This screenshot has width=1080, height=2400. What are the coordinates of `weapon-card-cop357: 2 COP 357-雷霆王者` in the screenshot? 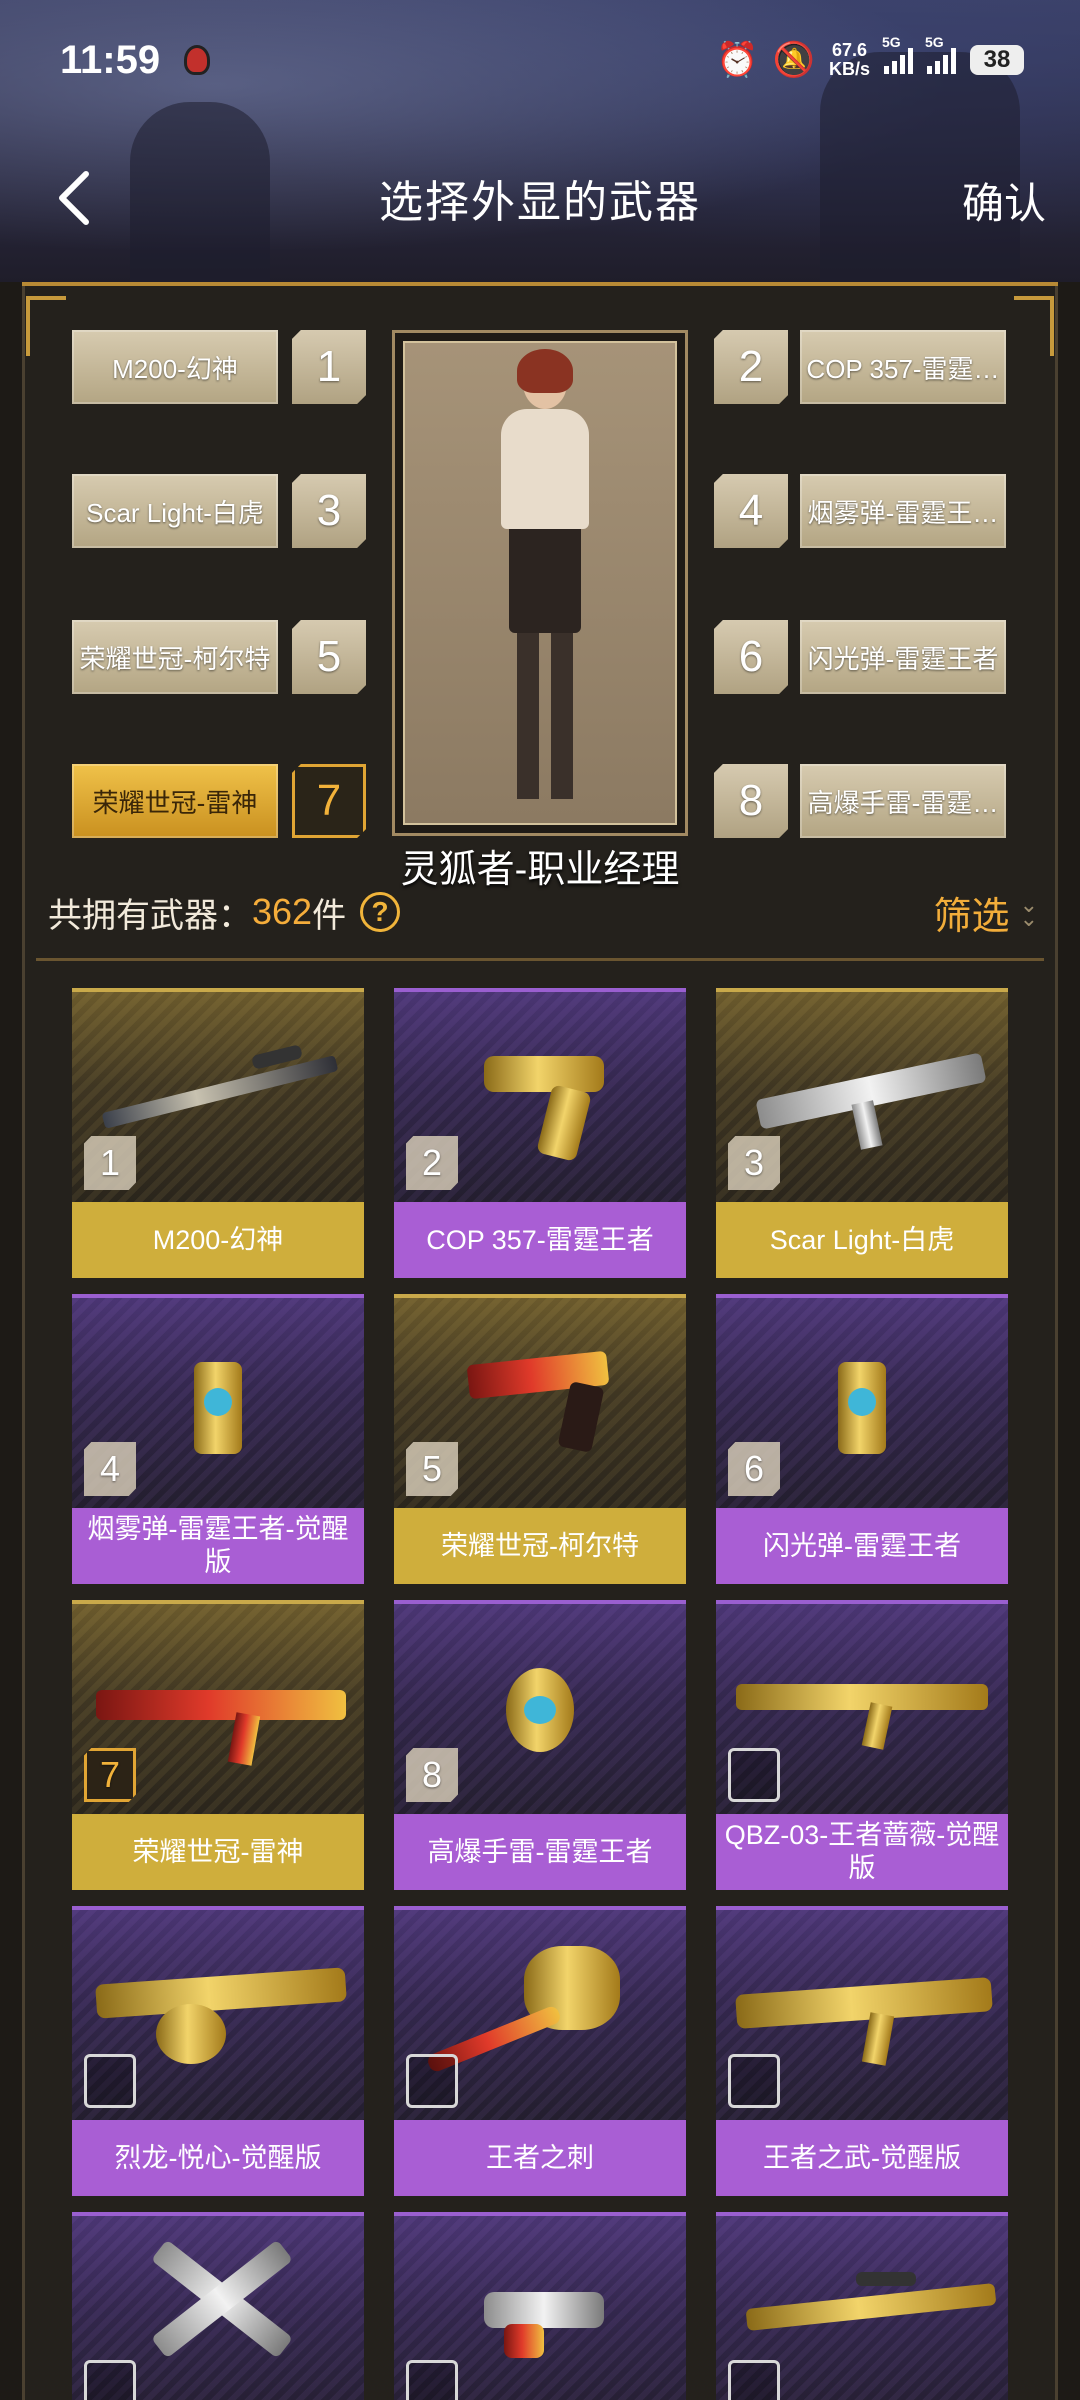 It's located at (540, 1133).